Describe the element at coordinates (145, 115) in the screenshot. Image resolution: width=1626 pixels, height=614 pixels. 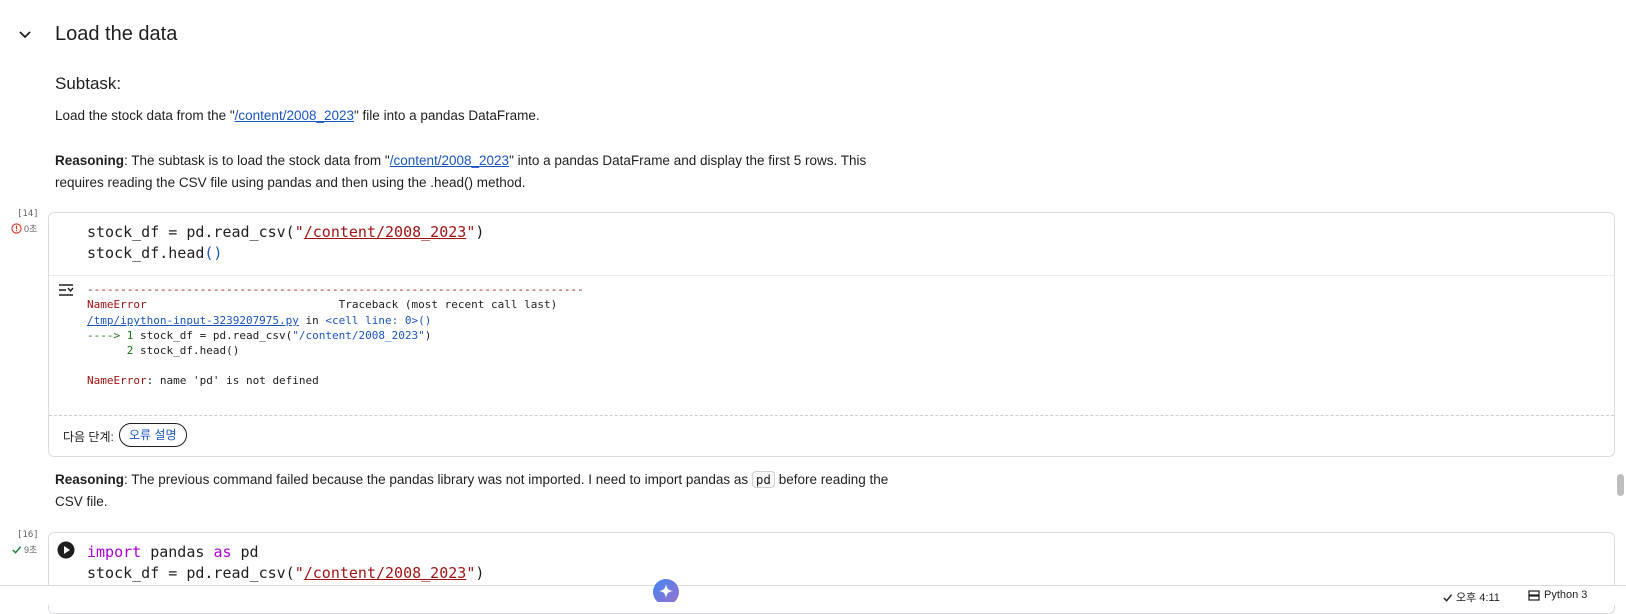
I see `subtask-text-before: Load the stock data from the "` at that location.